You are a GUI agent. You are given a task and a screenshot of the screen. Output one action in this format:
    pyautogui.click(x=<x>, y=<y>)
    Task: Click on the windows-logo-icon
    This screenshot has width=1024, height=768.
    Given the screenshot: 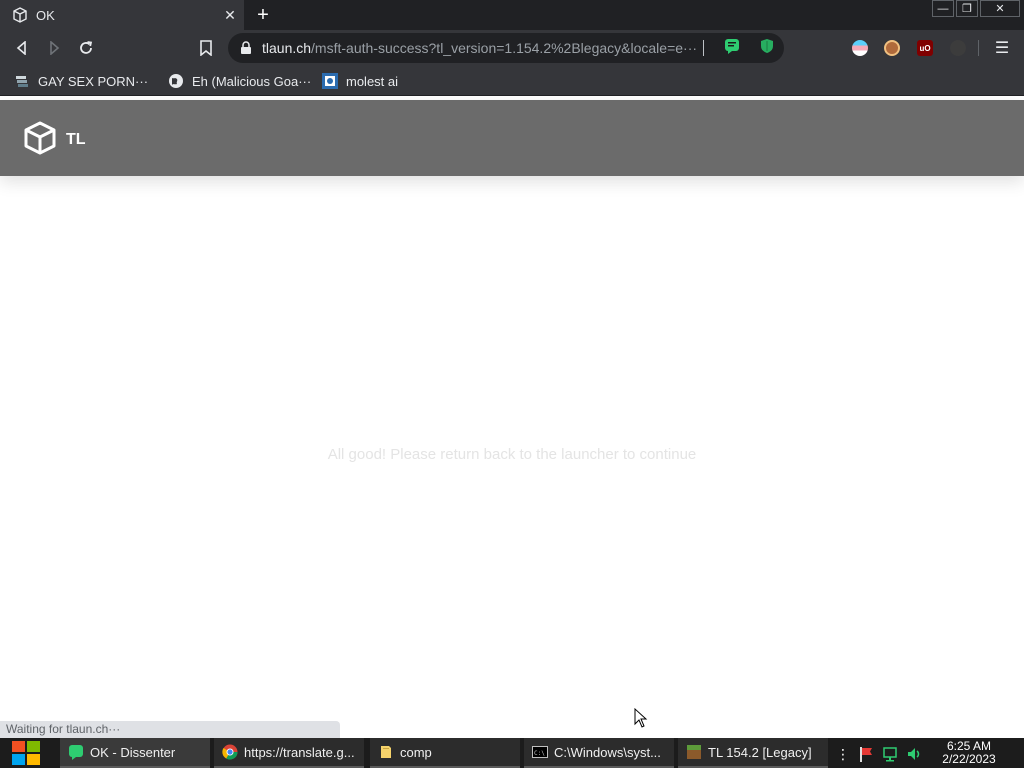 What is the action you would take?
    pyautogui.click(x=26, y=753)
    